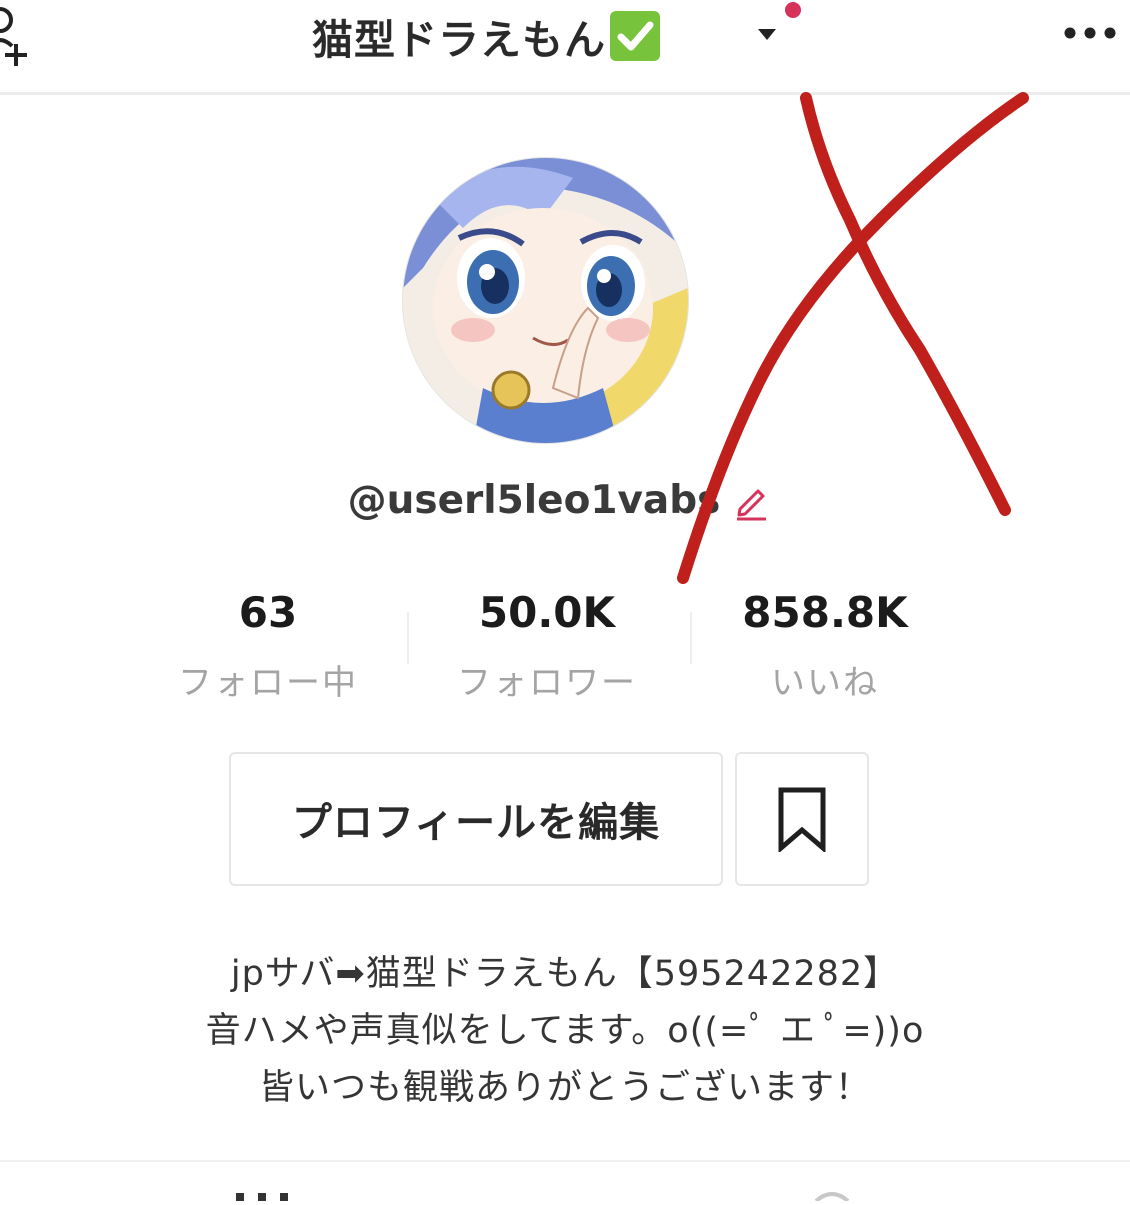 This screenshot has width=1130, height=1205. I want to click on bio-line: 音ハメや声真似をしてます。o((=ﾟ エ ﾟ=))o, so click(565, 1031).